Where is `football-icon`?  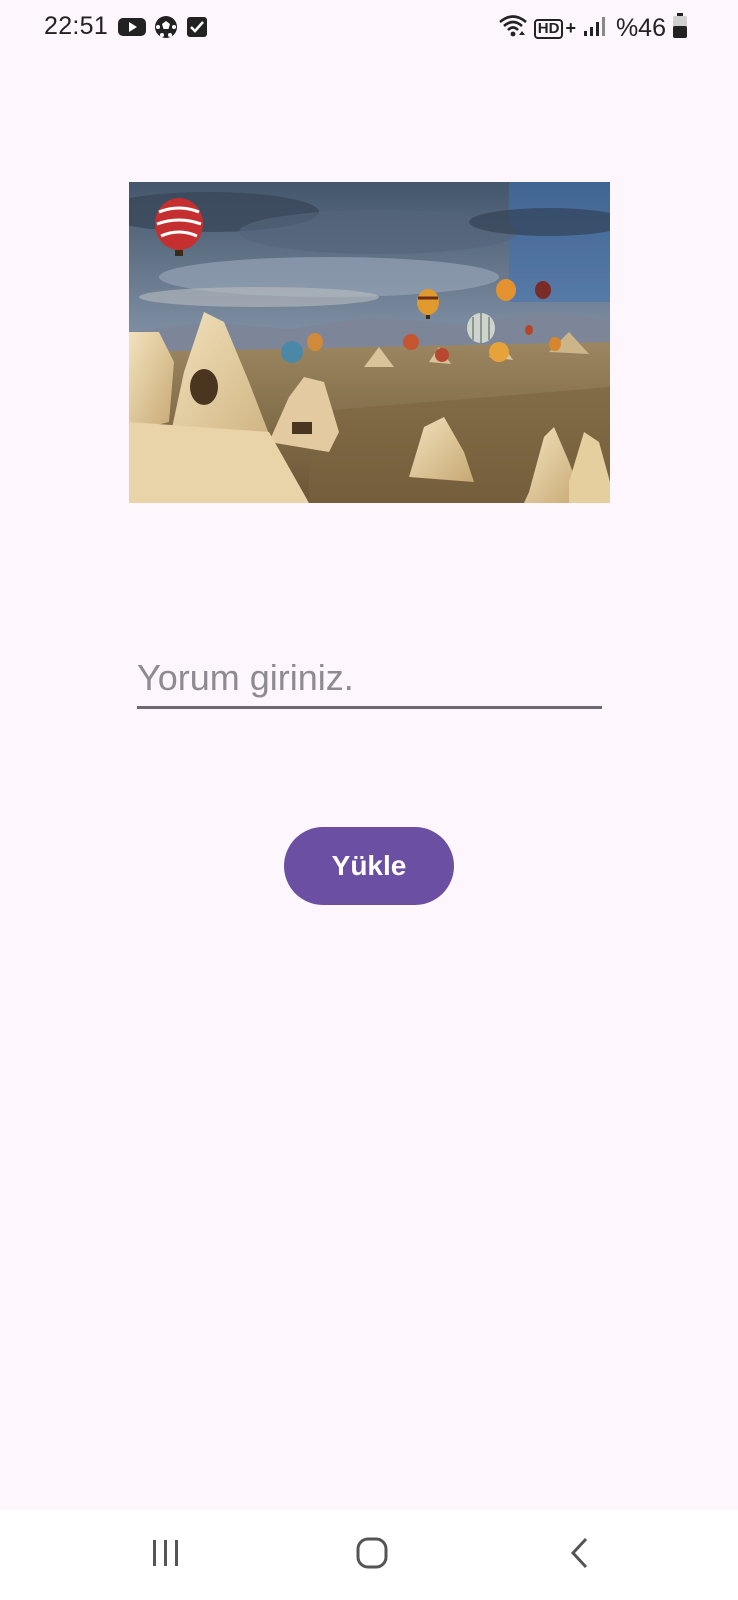
football-icon is located at coordinates (166, 29).